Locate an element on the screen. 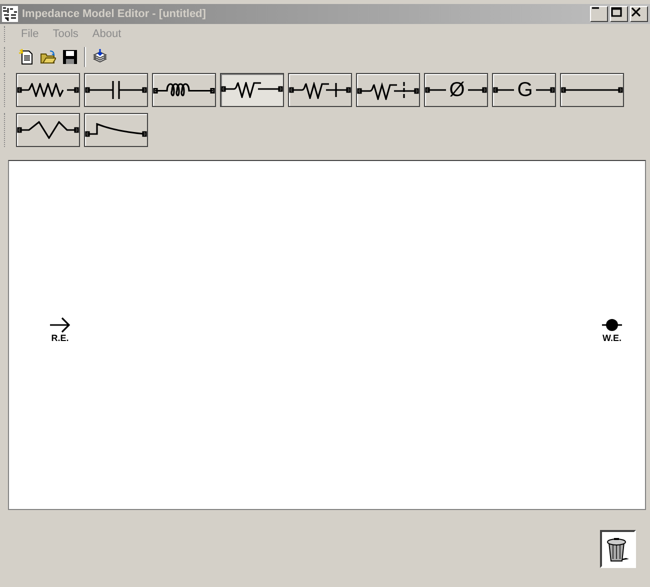 This screenshot has height=587, width=650. window-title: Impedance Model Editor - [untitled] is located at coordinates (114, 14).